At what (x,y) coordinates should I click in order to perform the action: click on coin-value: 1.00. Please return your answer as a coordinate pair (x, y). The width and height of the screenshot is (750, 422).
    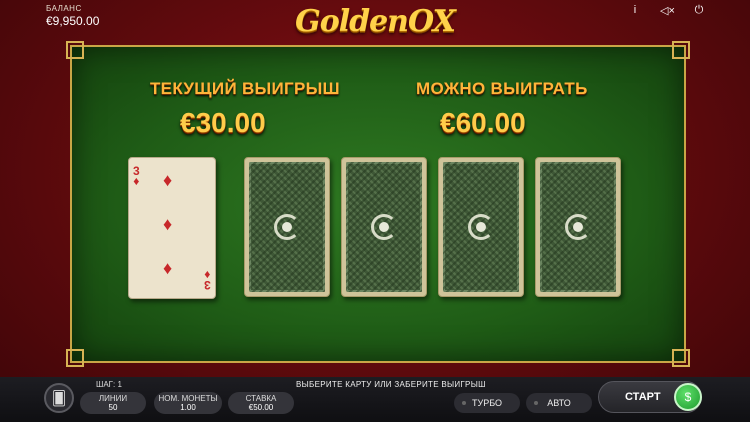
    Looking at the image, I should click on (188, 407).